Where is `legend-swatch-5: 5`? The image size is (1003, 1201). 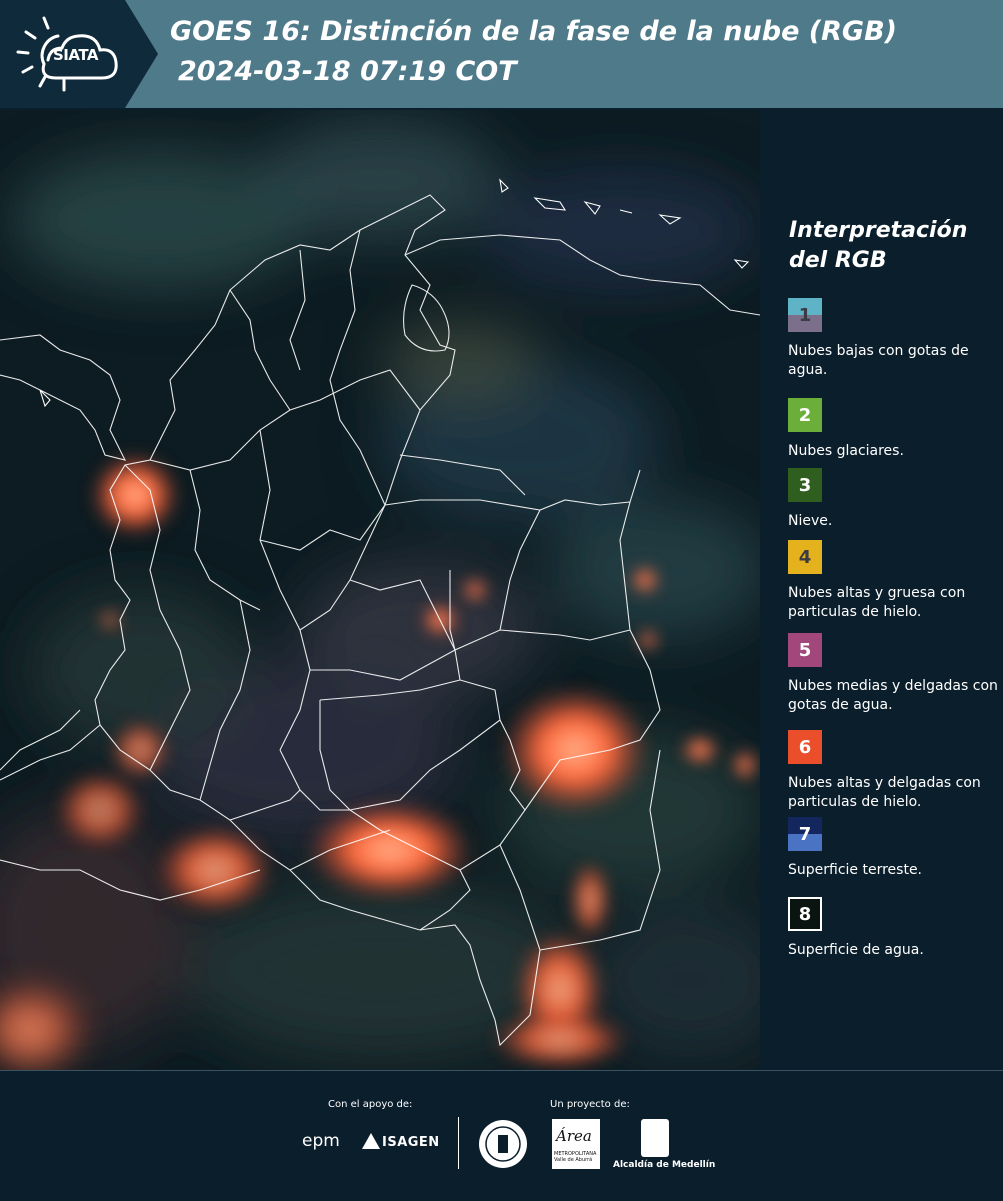 legend-swatch-5: 5 is located at coordinates (805, 650).